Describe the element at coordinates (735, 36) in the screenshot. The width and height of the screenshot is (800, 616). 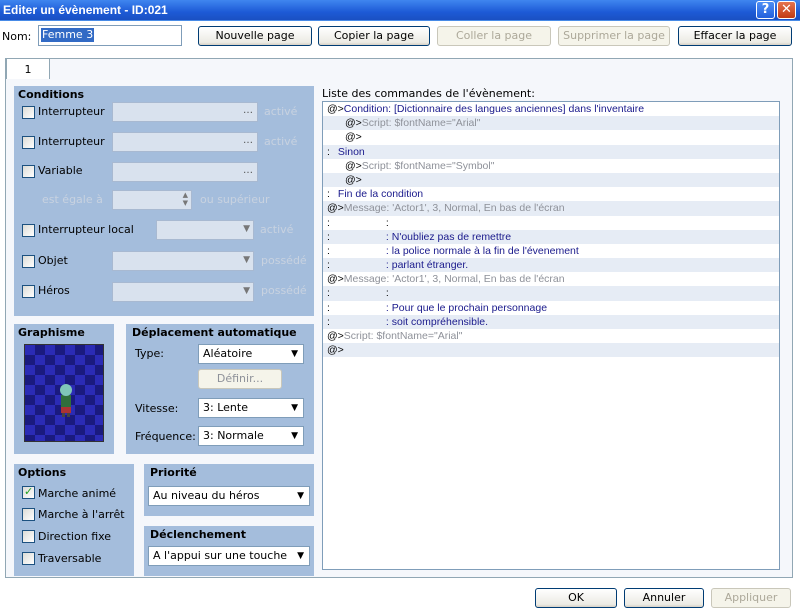
I see `clear-page-button: Effacer la page` at that location.